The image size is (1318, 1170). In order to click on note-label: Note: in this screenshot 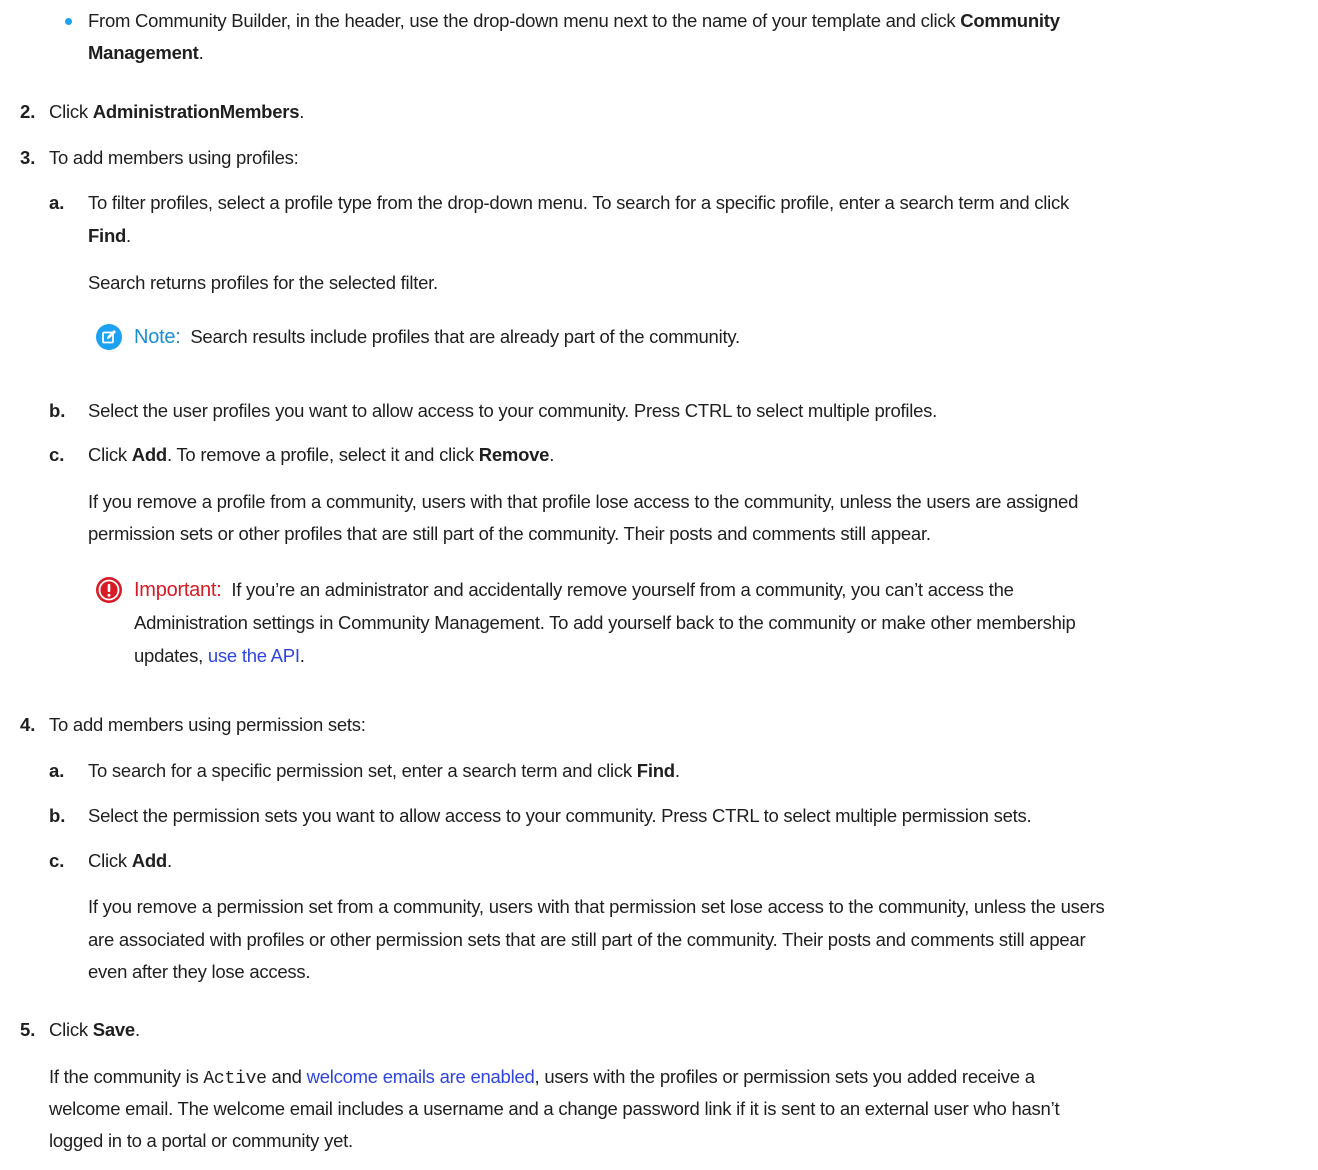, I will do `click(157, 337)`.